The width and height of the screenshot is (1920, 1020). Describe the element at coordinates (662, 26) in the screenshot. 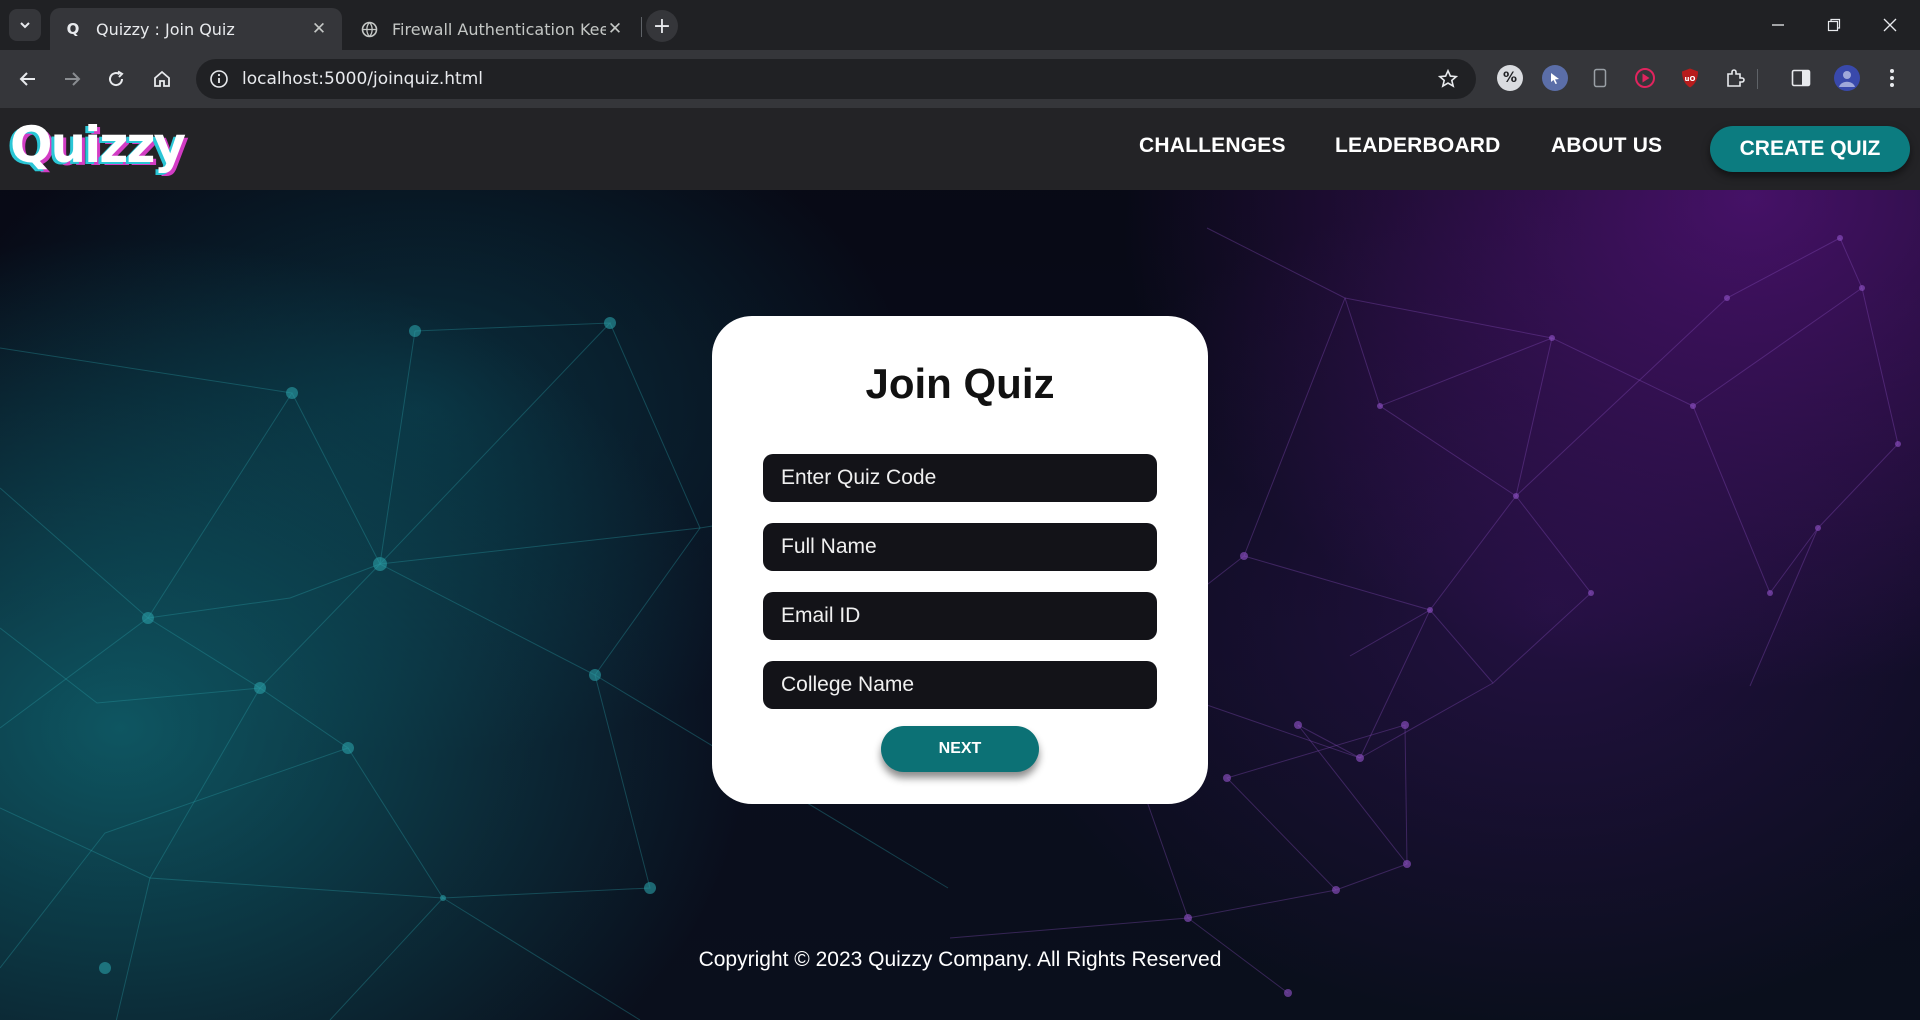

I see `new-tab-button: +` at that location.